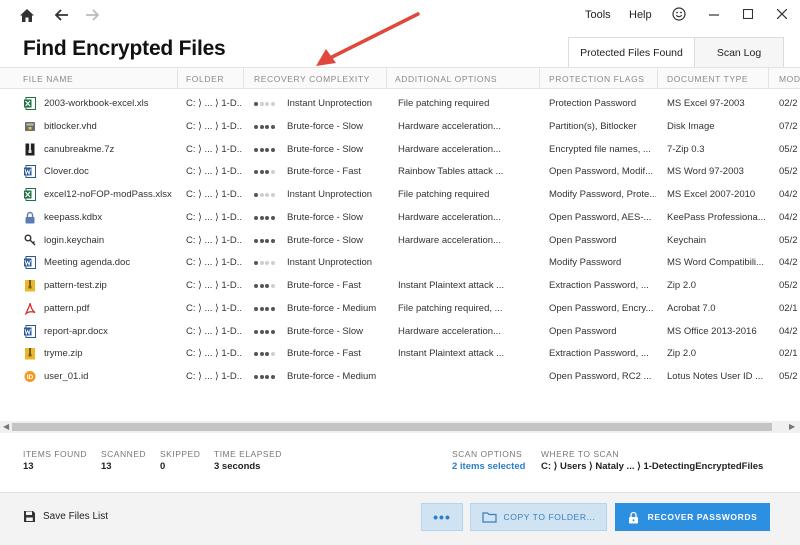 The width and height of the screenshot is (800, 545). I want to click on tab-protected-files-found: Protected Files Found, so click(631, 52).